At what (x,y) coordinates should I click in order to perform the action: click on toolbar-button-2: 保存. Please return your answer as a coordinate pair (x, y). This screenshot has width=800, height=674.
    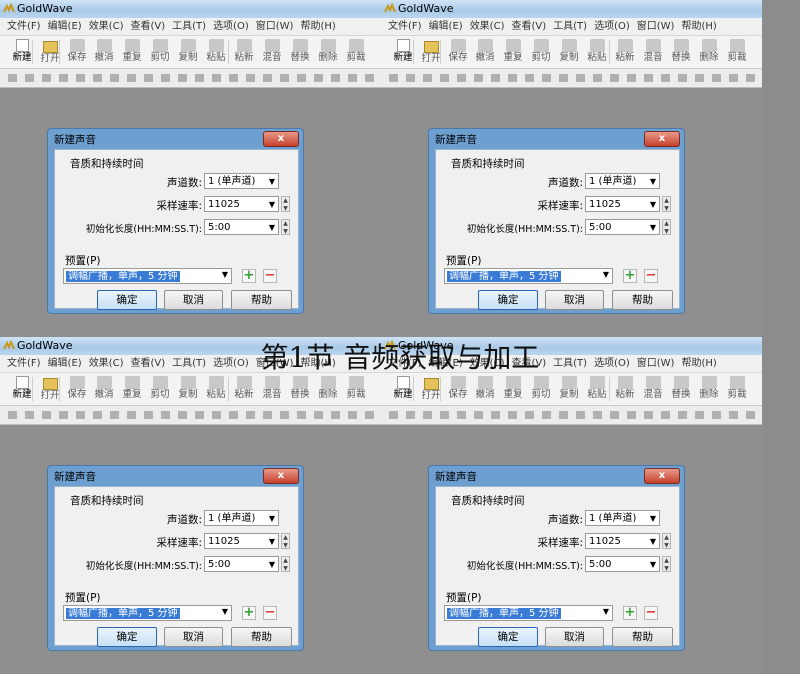
    Looking at the image, I should click on (458, 389).